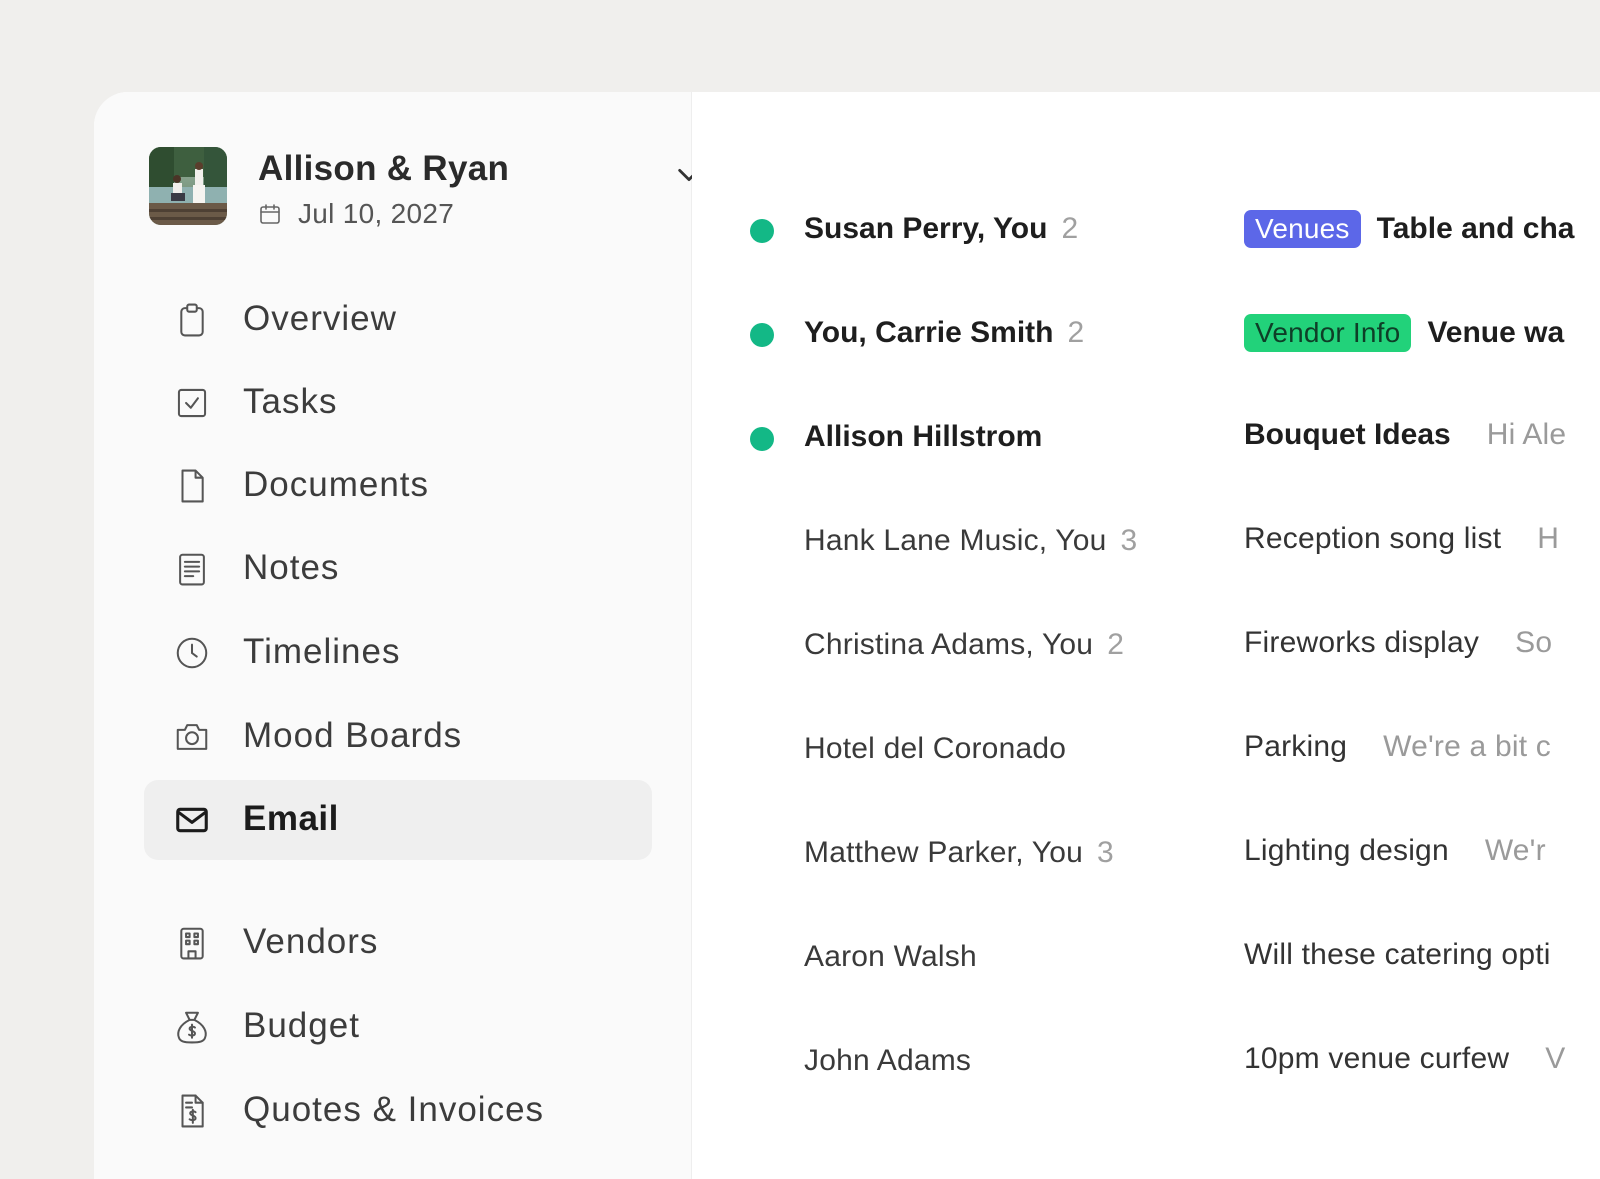 The image size is (1600, 1179). What do you see at coordinates (944, 332) in the screenshot?
I see `thread-participants: You, Carrie Smith 2` at bounding box center [944, 332].